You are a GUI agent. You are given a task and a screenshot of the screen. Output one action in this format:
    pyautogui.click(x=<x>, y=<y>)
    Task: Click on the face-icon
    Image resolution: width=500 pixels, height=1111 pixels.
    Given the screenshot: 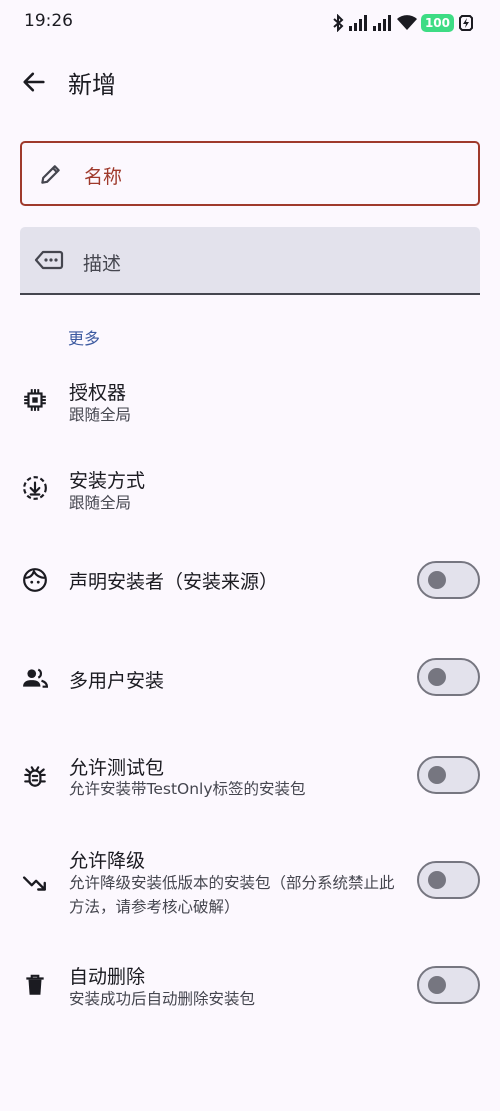 What is the action you would take?
    pyautogui.click(x=35, y=580)
    